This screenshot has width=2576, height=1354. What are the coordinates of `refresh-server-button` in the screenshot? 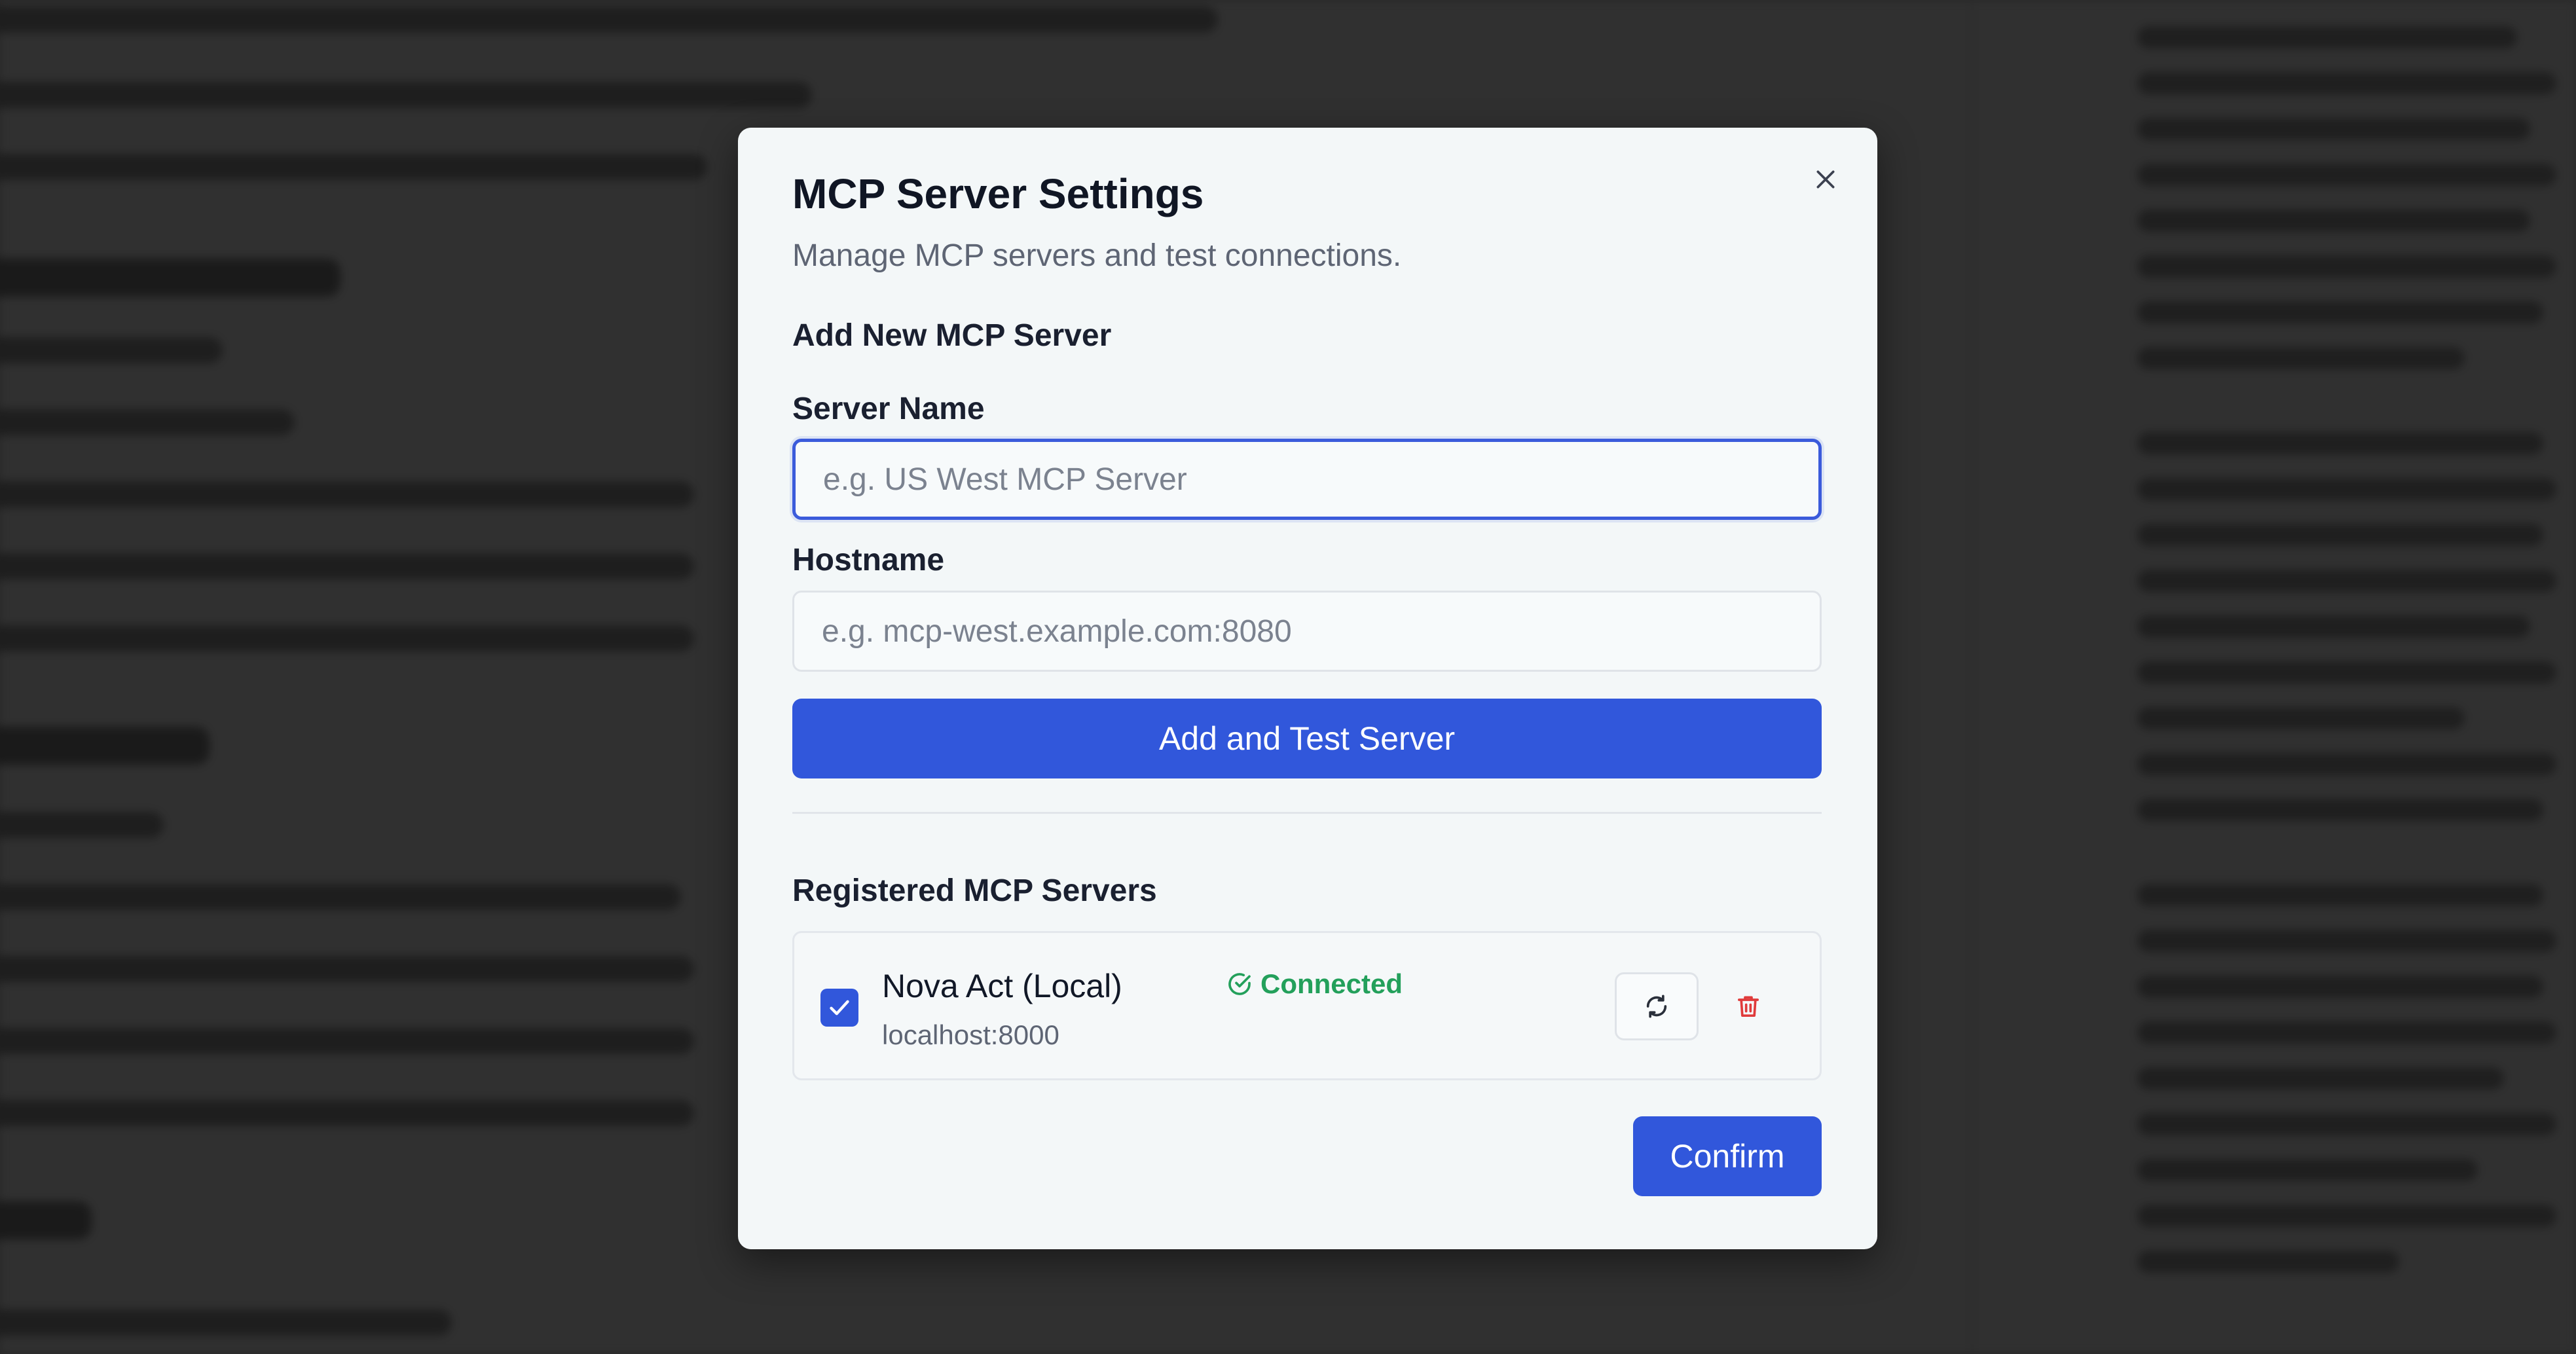 It's located at (1657, 1006).